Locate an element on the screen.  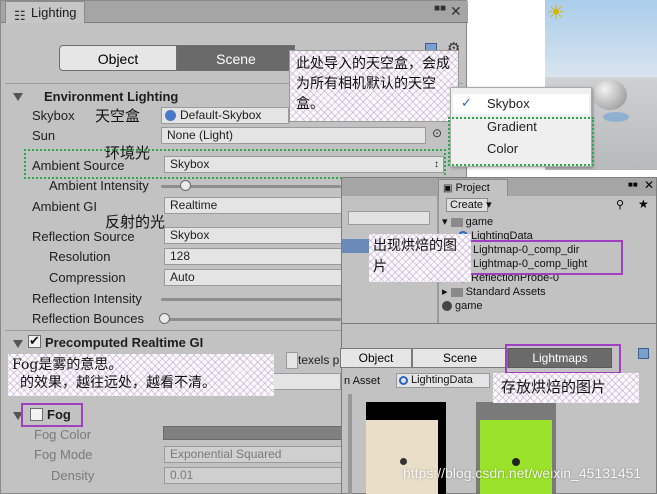
project-tab: ▣ Project is located at coordinates (473, 187).